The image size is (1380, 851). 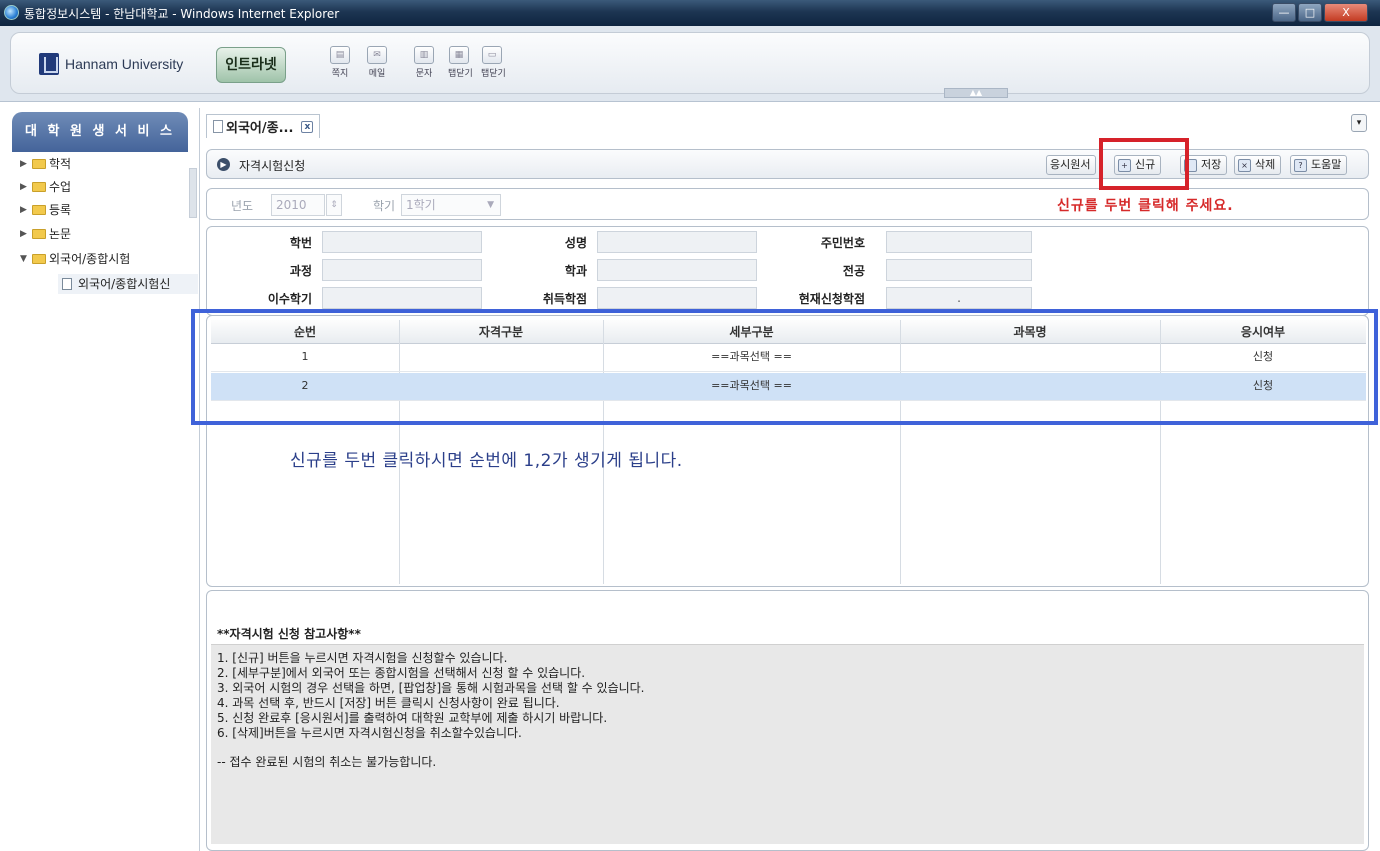 I want to click on earned-credits-field, so click(x=677, y=298).